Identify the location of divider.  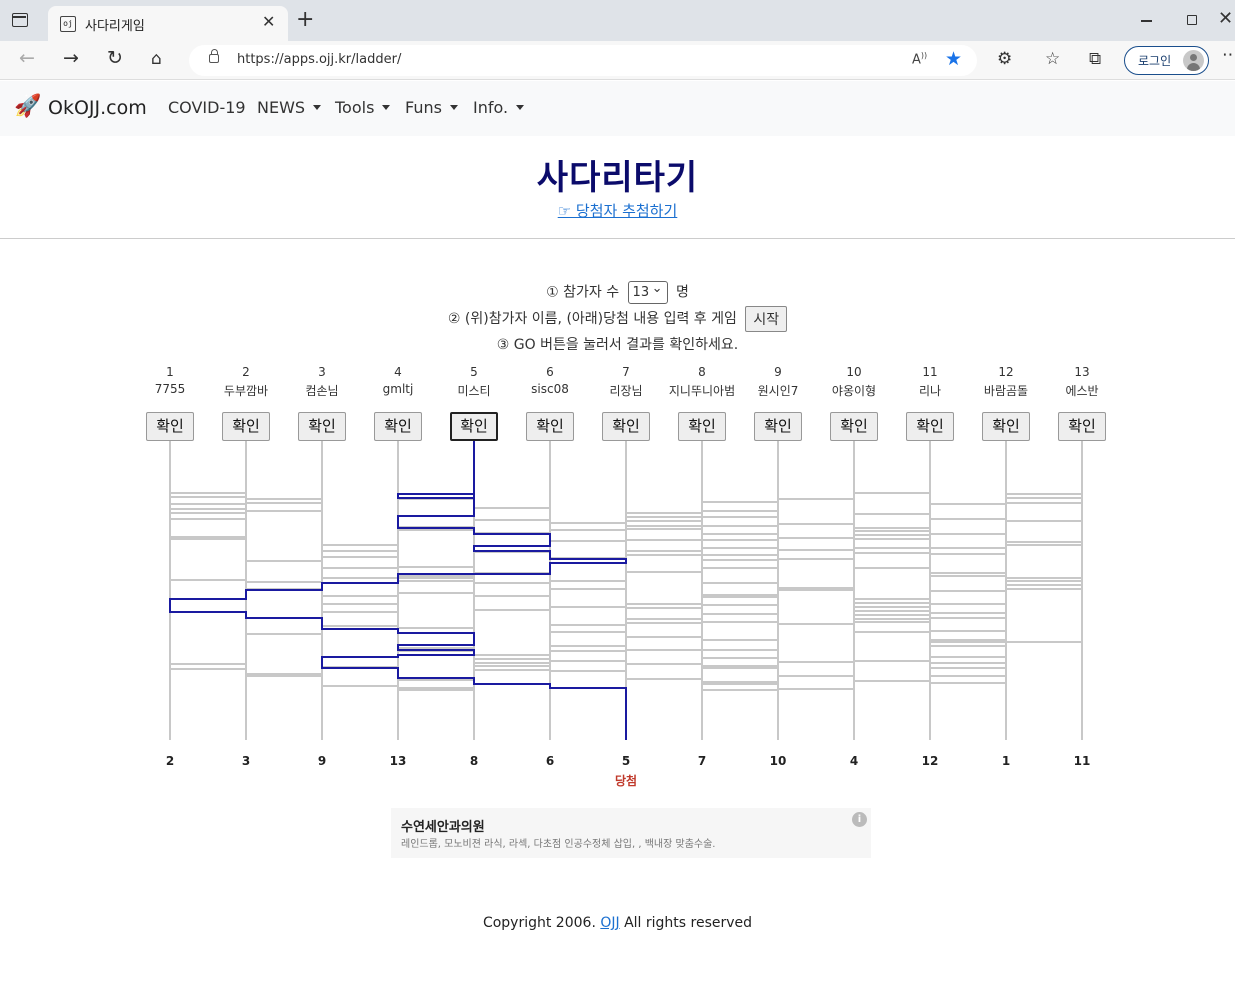
(617, 238).